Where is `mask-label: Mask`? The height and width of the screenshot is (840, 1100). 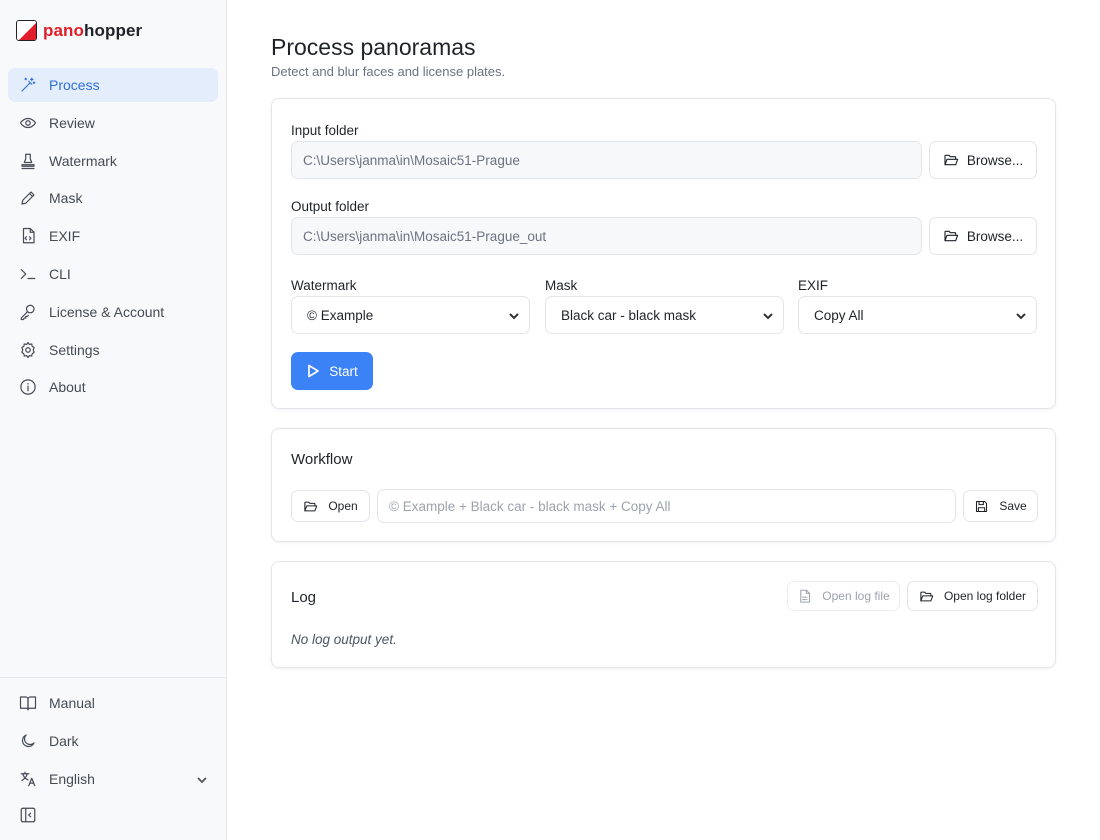
mask-label: Mask is located at coordinates (561, 285).